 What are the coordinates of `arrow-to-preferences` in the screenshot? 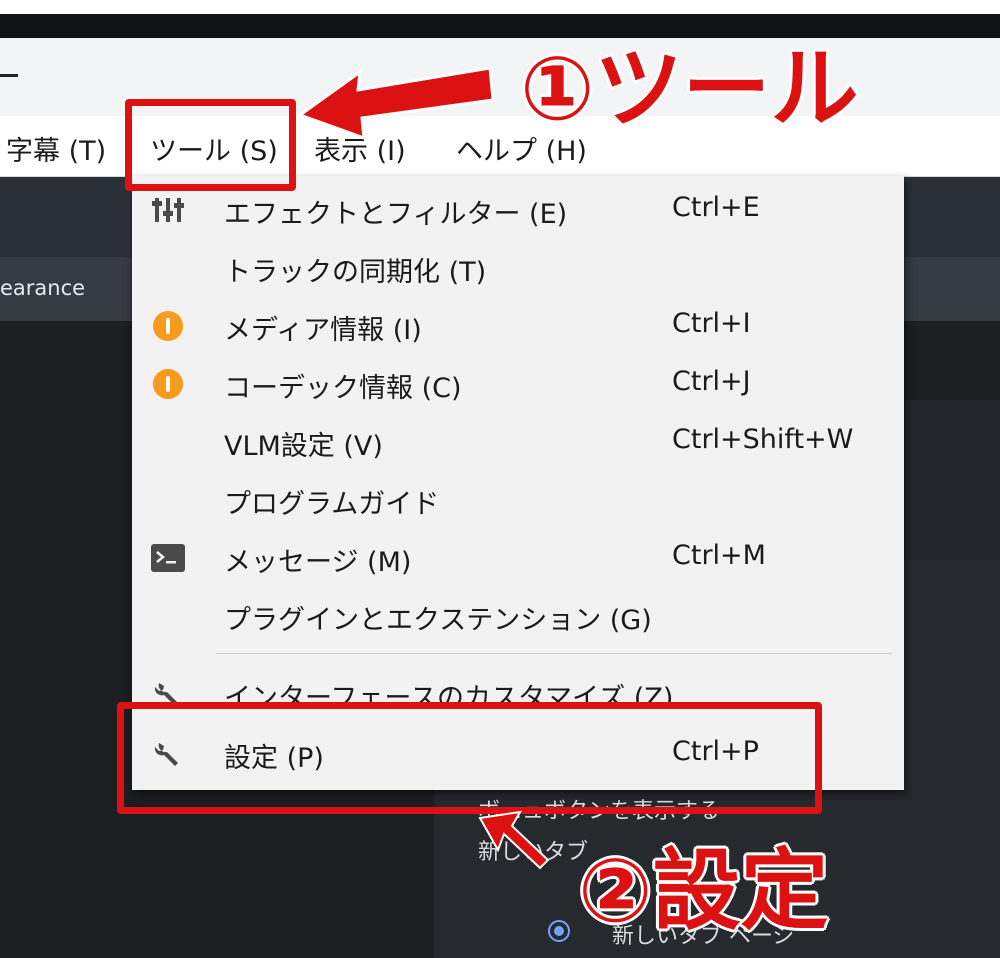 It's located at (514, 840).